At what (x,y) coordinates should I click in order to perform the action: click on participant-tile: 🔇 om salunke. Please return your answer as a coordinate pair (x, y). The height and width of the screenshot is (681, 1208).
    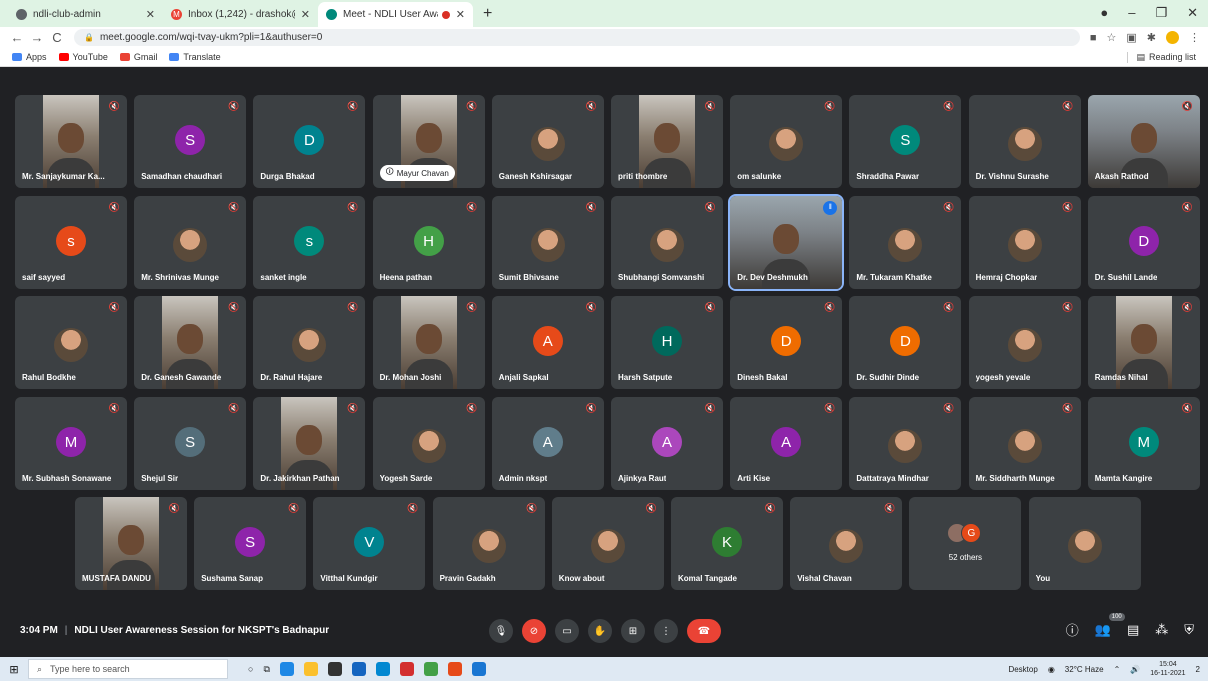
    Looking at the image, I should click on (786, 141).